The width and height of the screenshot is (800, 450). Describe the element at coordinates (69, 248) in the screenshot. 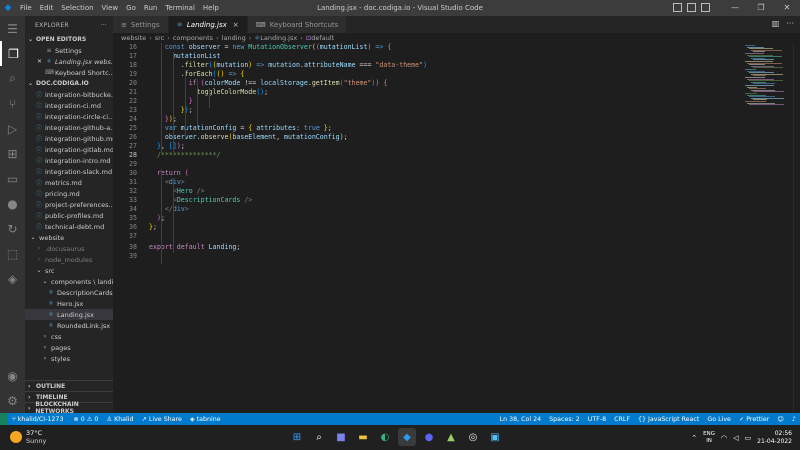

I see `folder-item: › .docusaurus` at that location.